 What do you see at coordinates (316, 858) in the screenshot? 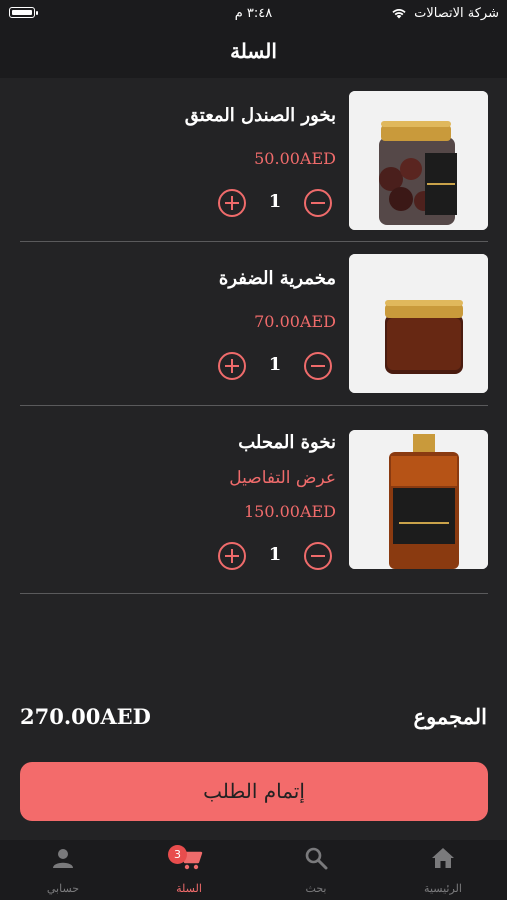
I see `search-icon` at bounding box center [316, 858].